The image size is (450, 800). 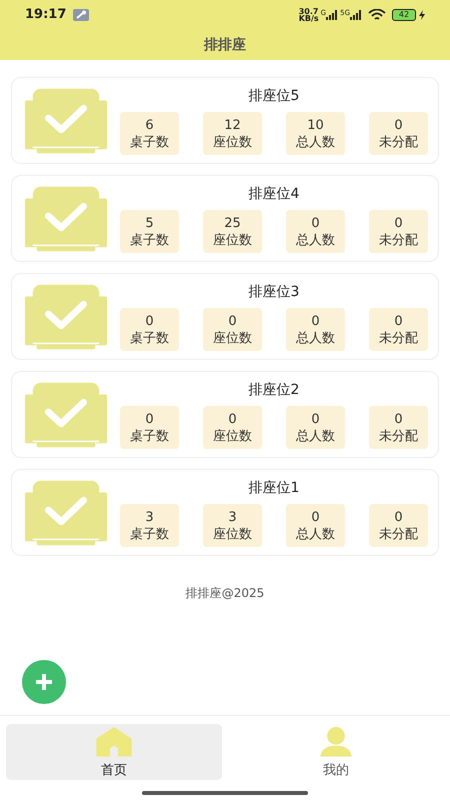 What do you see at coordinates (274, 488) in the screenshot?
I see `card-title: 排座位1` at bounding box center [274, 488].